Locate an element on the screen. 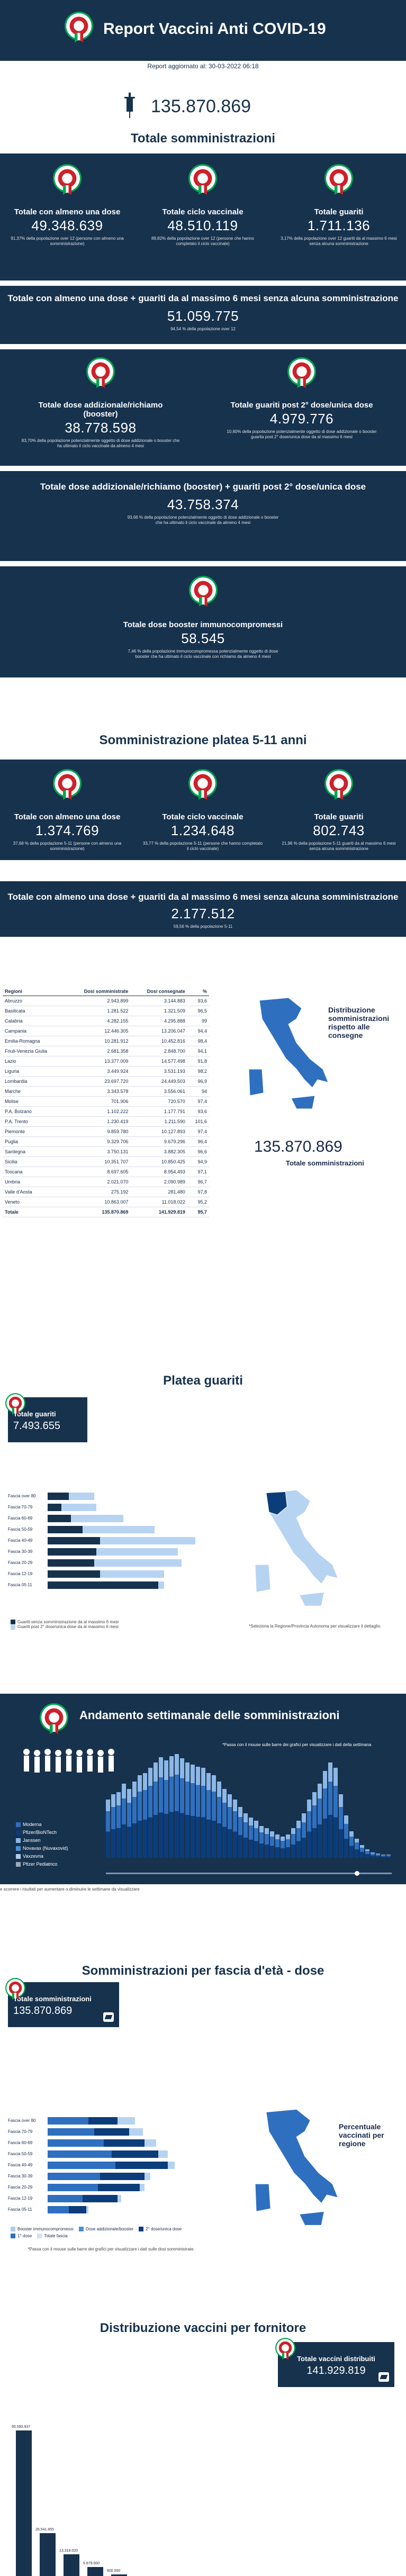  italy-map-guariti is located at coordinates (293, 1550).